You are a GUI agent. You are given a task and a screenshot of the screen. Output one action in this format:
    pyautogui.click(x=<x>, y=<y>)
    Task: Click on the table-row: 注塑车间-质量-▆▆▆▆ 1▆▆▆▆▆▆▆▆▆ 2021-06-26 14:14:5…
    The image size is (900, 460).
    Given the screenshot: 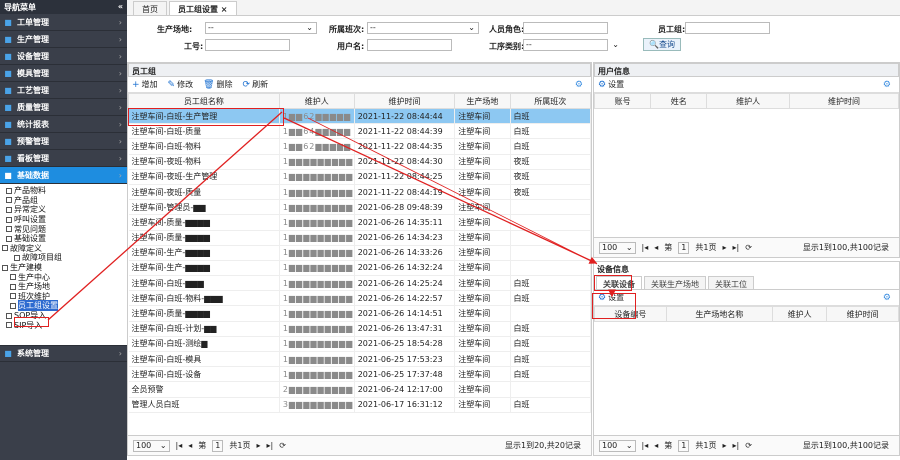 What is the action you would take?
    pyautogui.click(x=360, y=313)
    